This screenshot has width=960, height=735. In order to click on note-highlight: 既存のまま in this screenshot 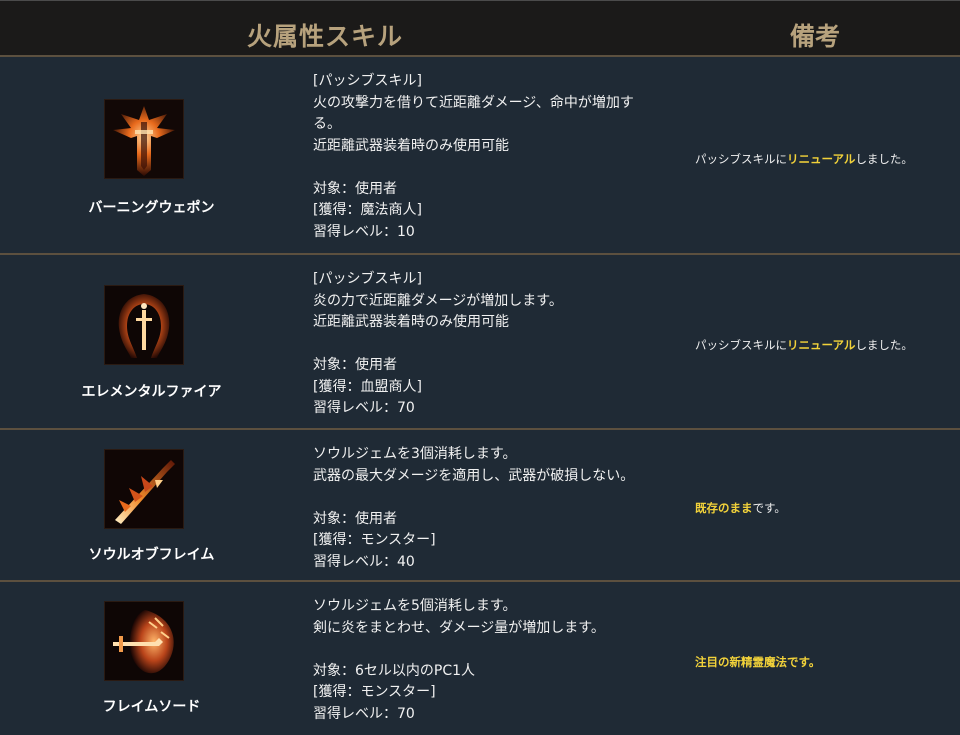, I will do `click(724, 508)`.